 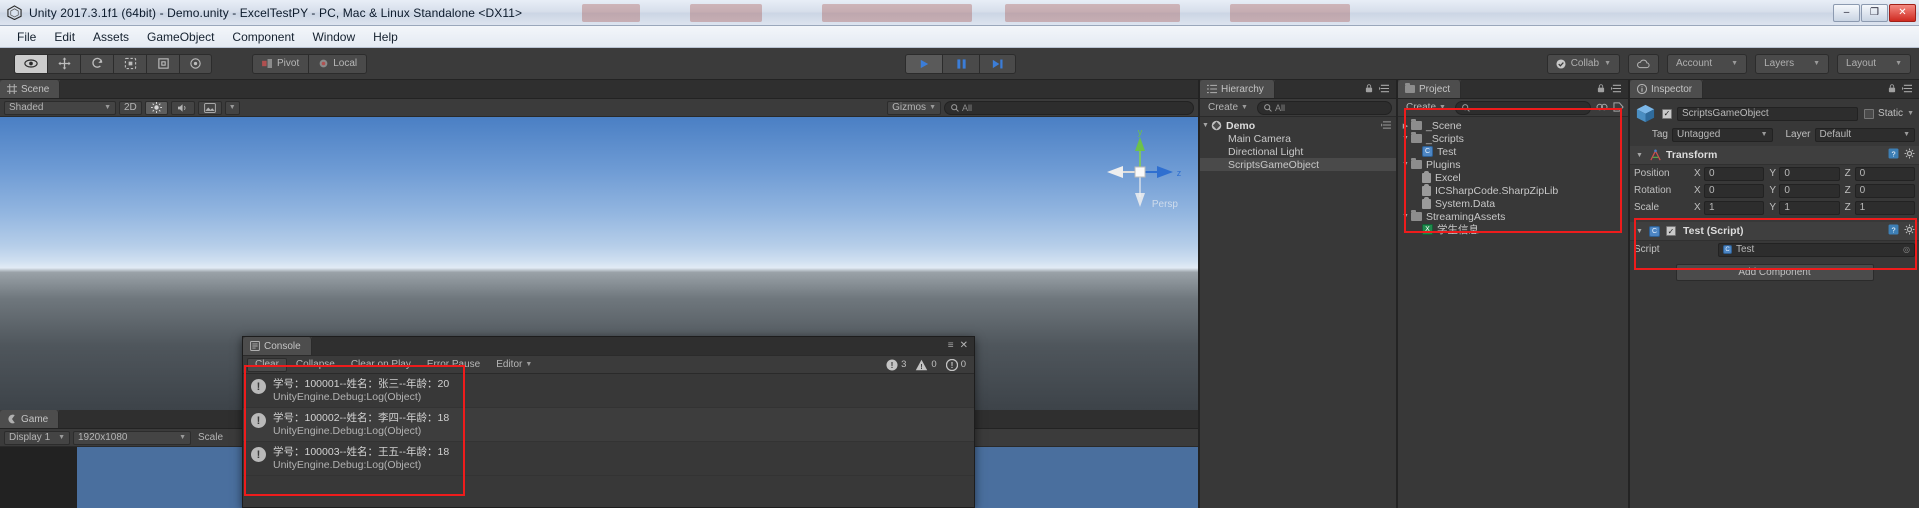 I want to click on layer-dropdown: Default ▼, so click(x=1864, y=134).